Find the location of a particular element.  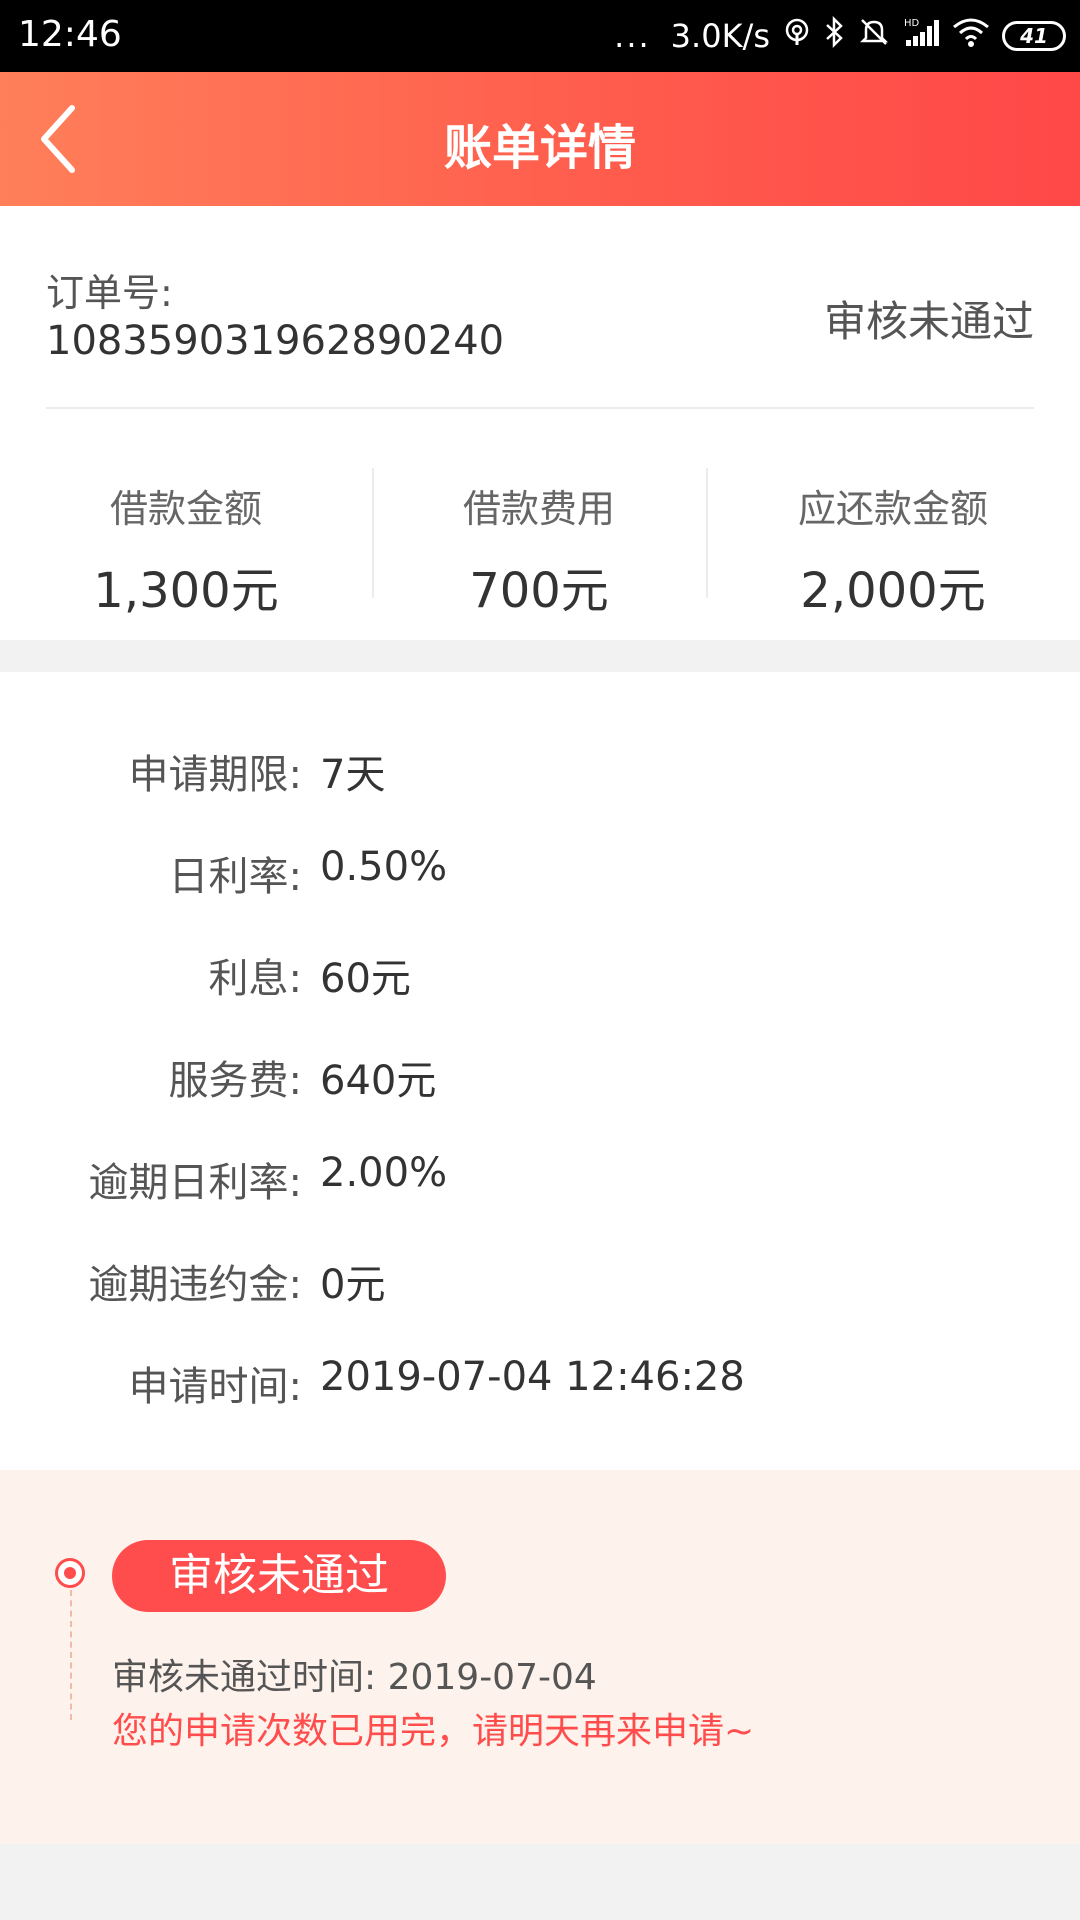

app-header: 账单详情 is located at coordinates (540, 139).